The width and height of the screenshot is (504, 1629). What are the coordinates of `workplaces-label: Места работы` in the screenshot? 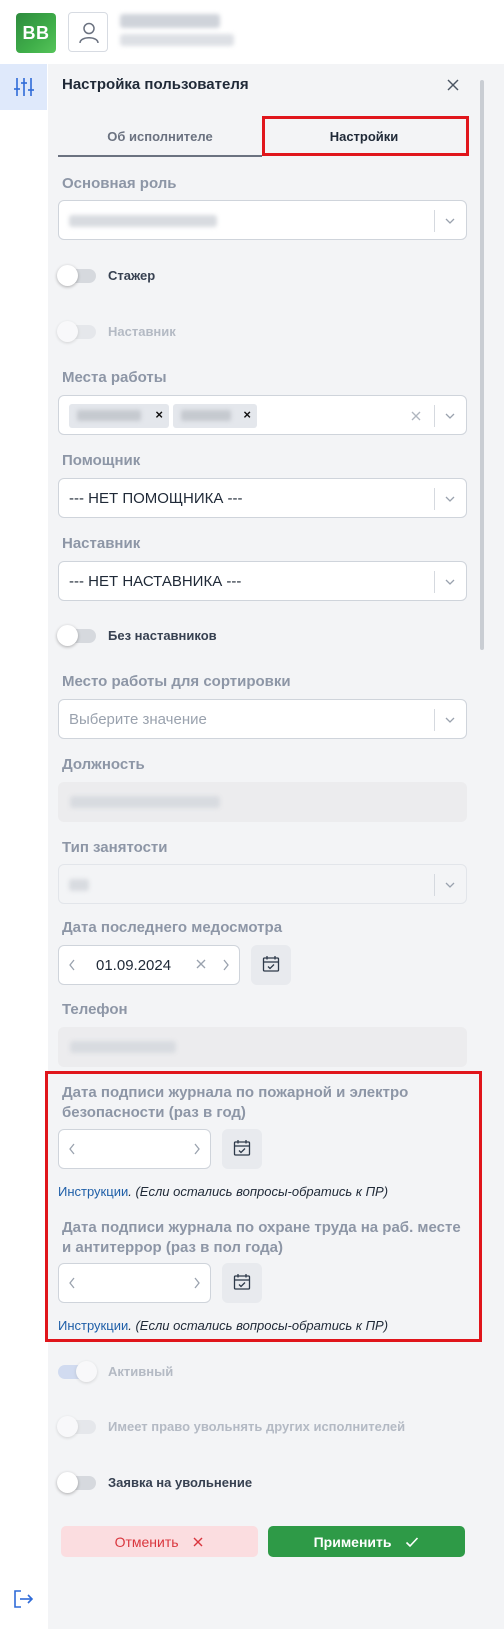 It's located at (114, 377).